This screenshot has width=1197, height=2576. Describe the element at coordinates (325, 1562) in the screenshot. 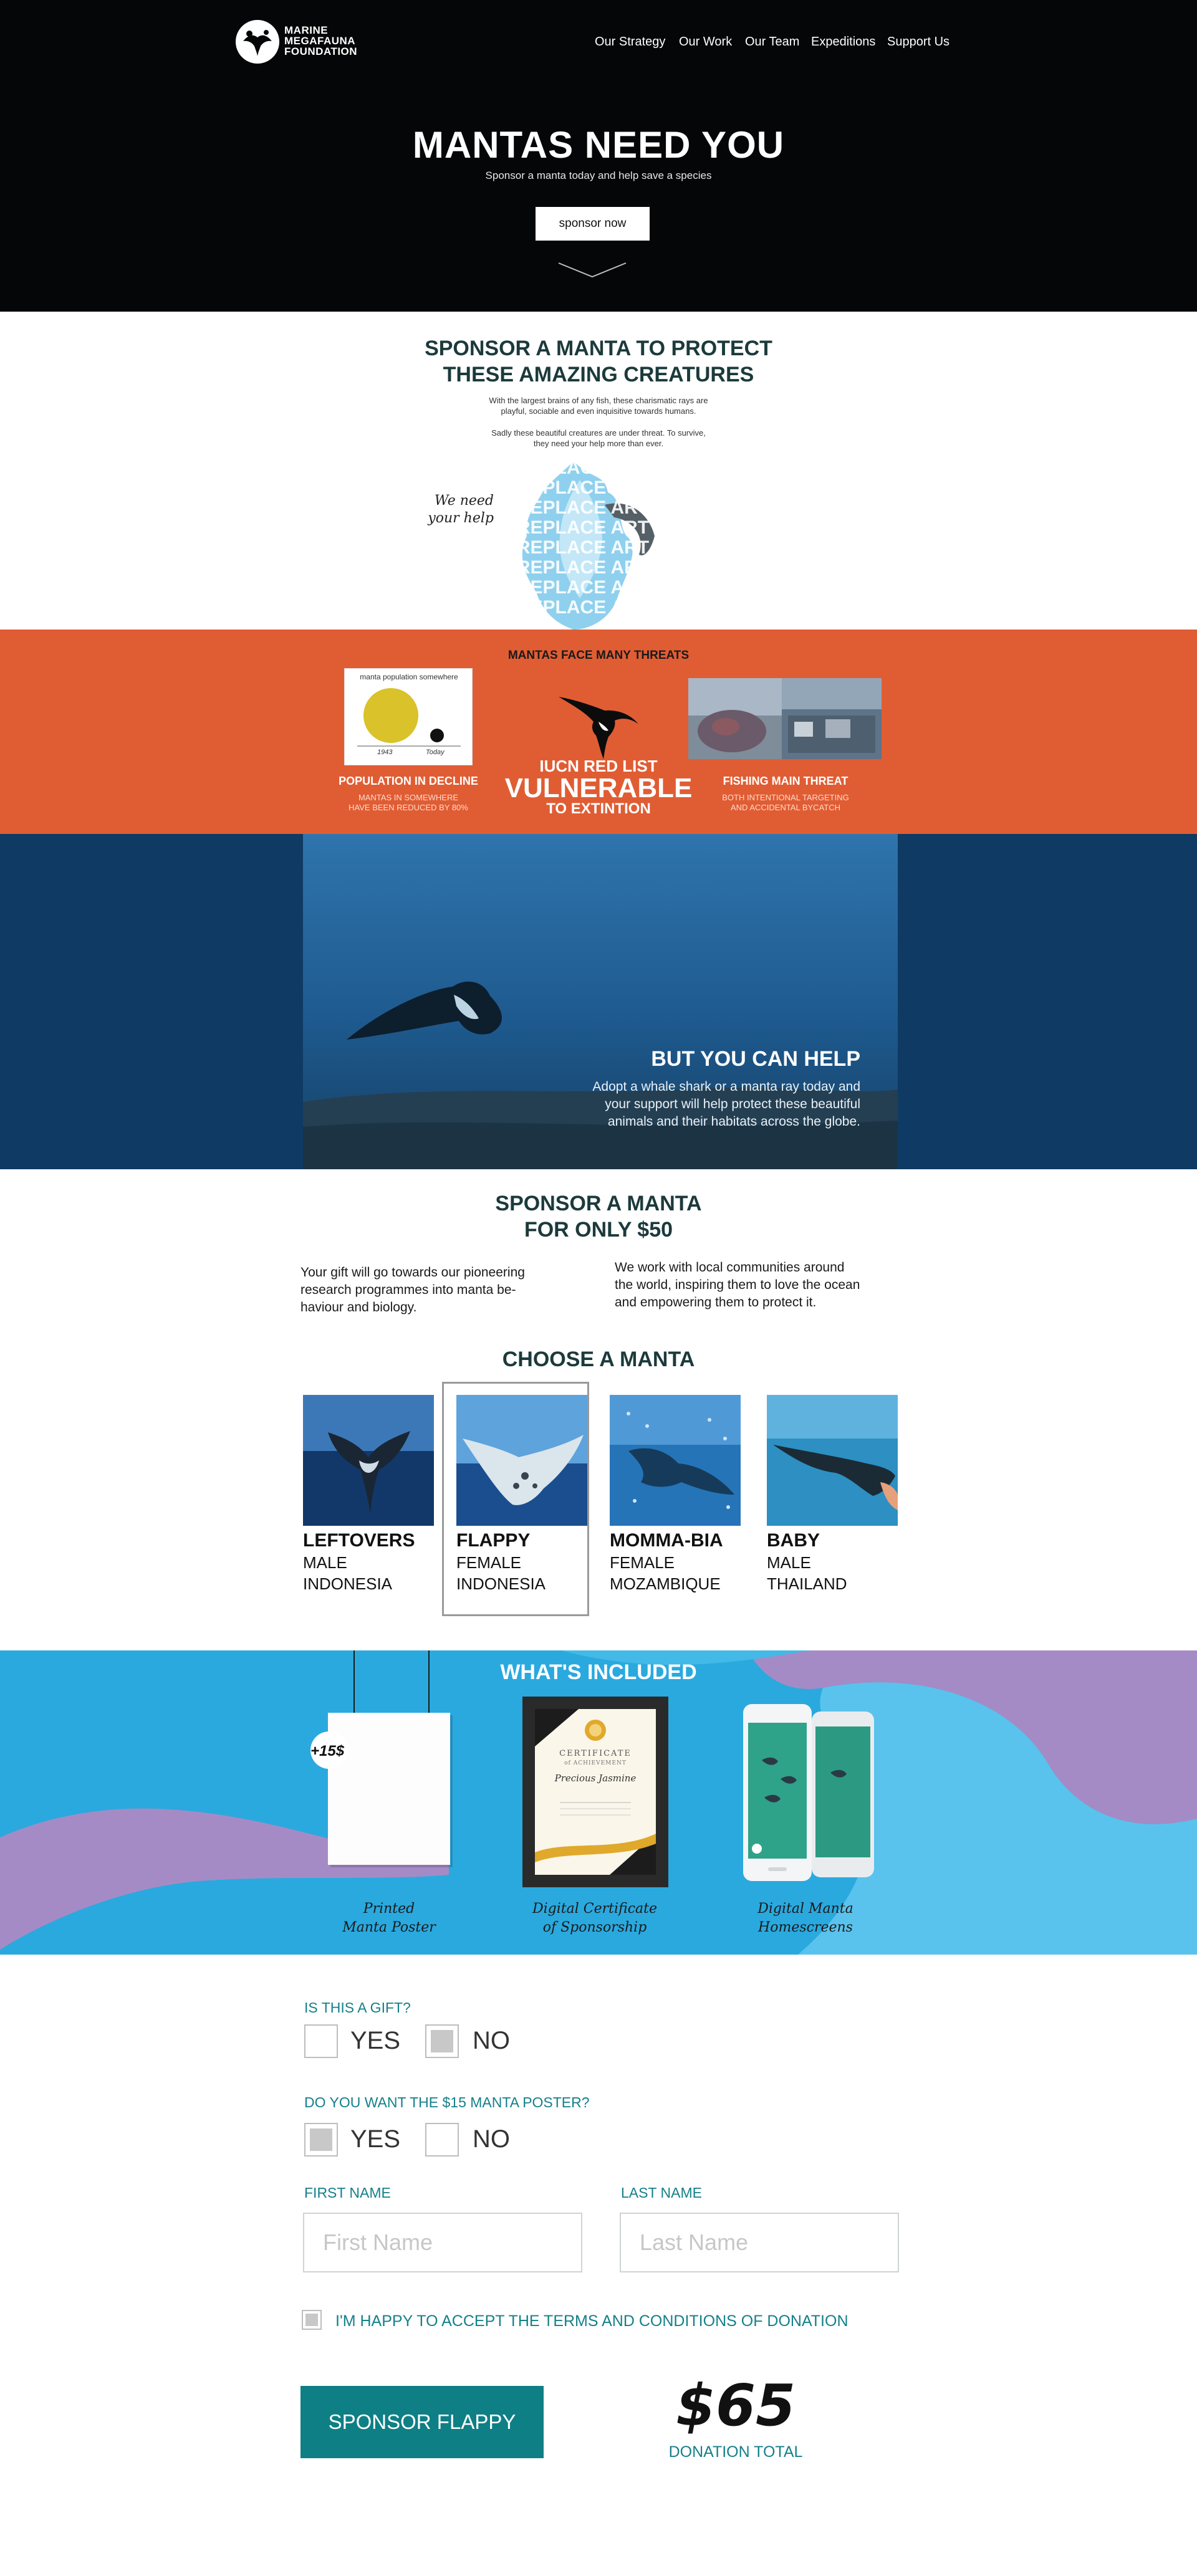

I see `manta-sex-leftovers: MALE` at that location.